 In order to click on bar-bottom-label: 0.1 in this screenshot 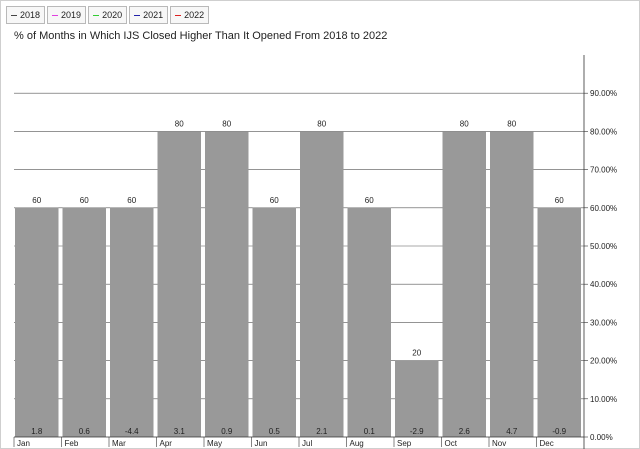, I will do `click(370, 431)`.